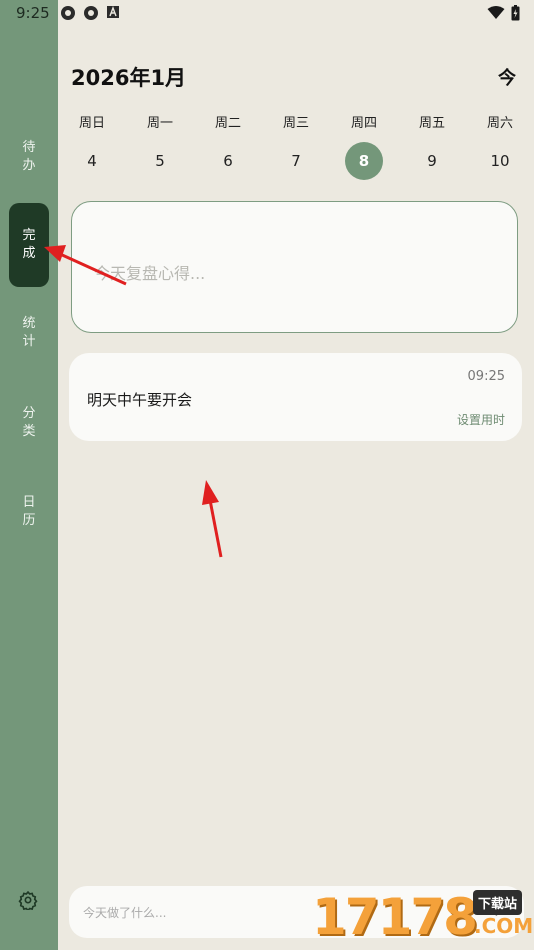  I want to click on status-time: 9:25, so click(33, 13).